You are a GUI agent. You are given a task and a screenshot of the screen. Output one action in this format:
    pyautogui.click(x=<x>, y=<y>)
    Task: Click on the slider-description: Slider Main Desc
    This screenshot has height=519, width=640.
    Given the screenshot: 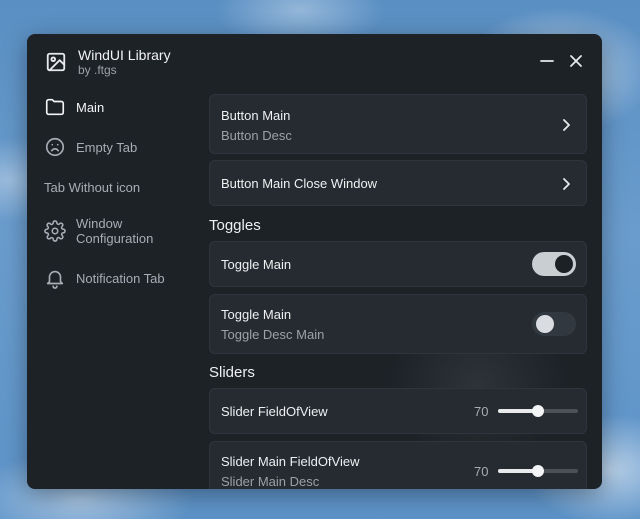 What is the action you would take?
    pyautogui.click(x=270, y=481)
    